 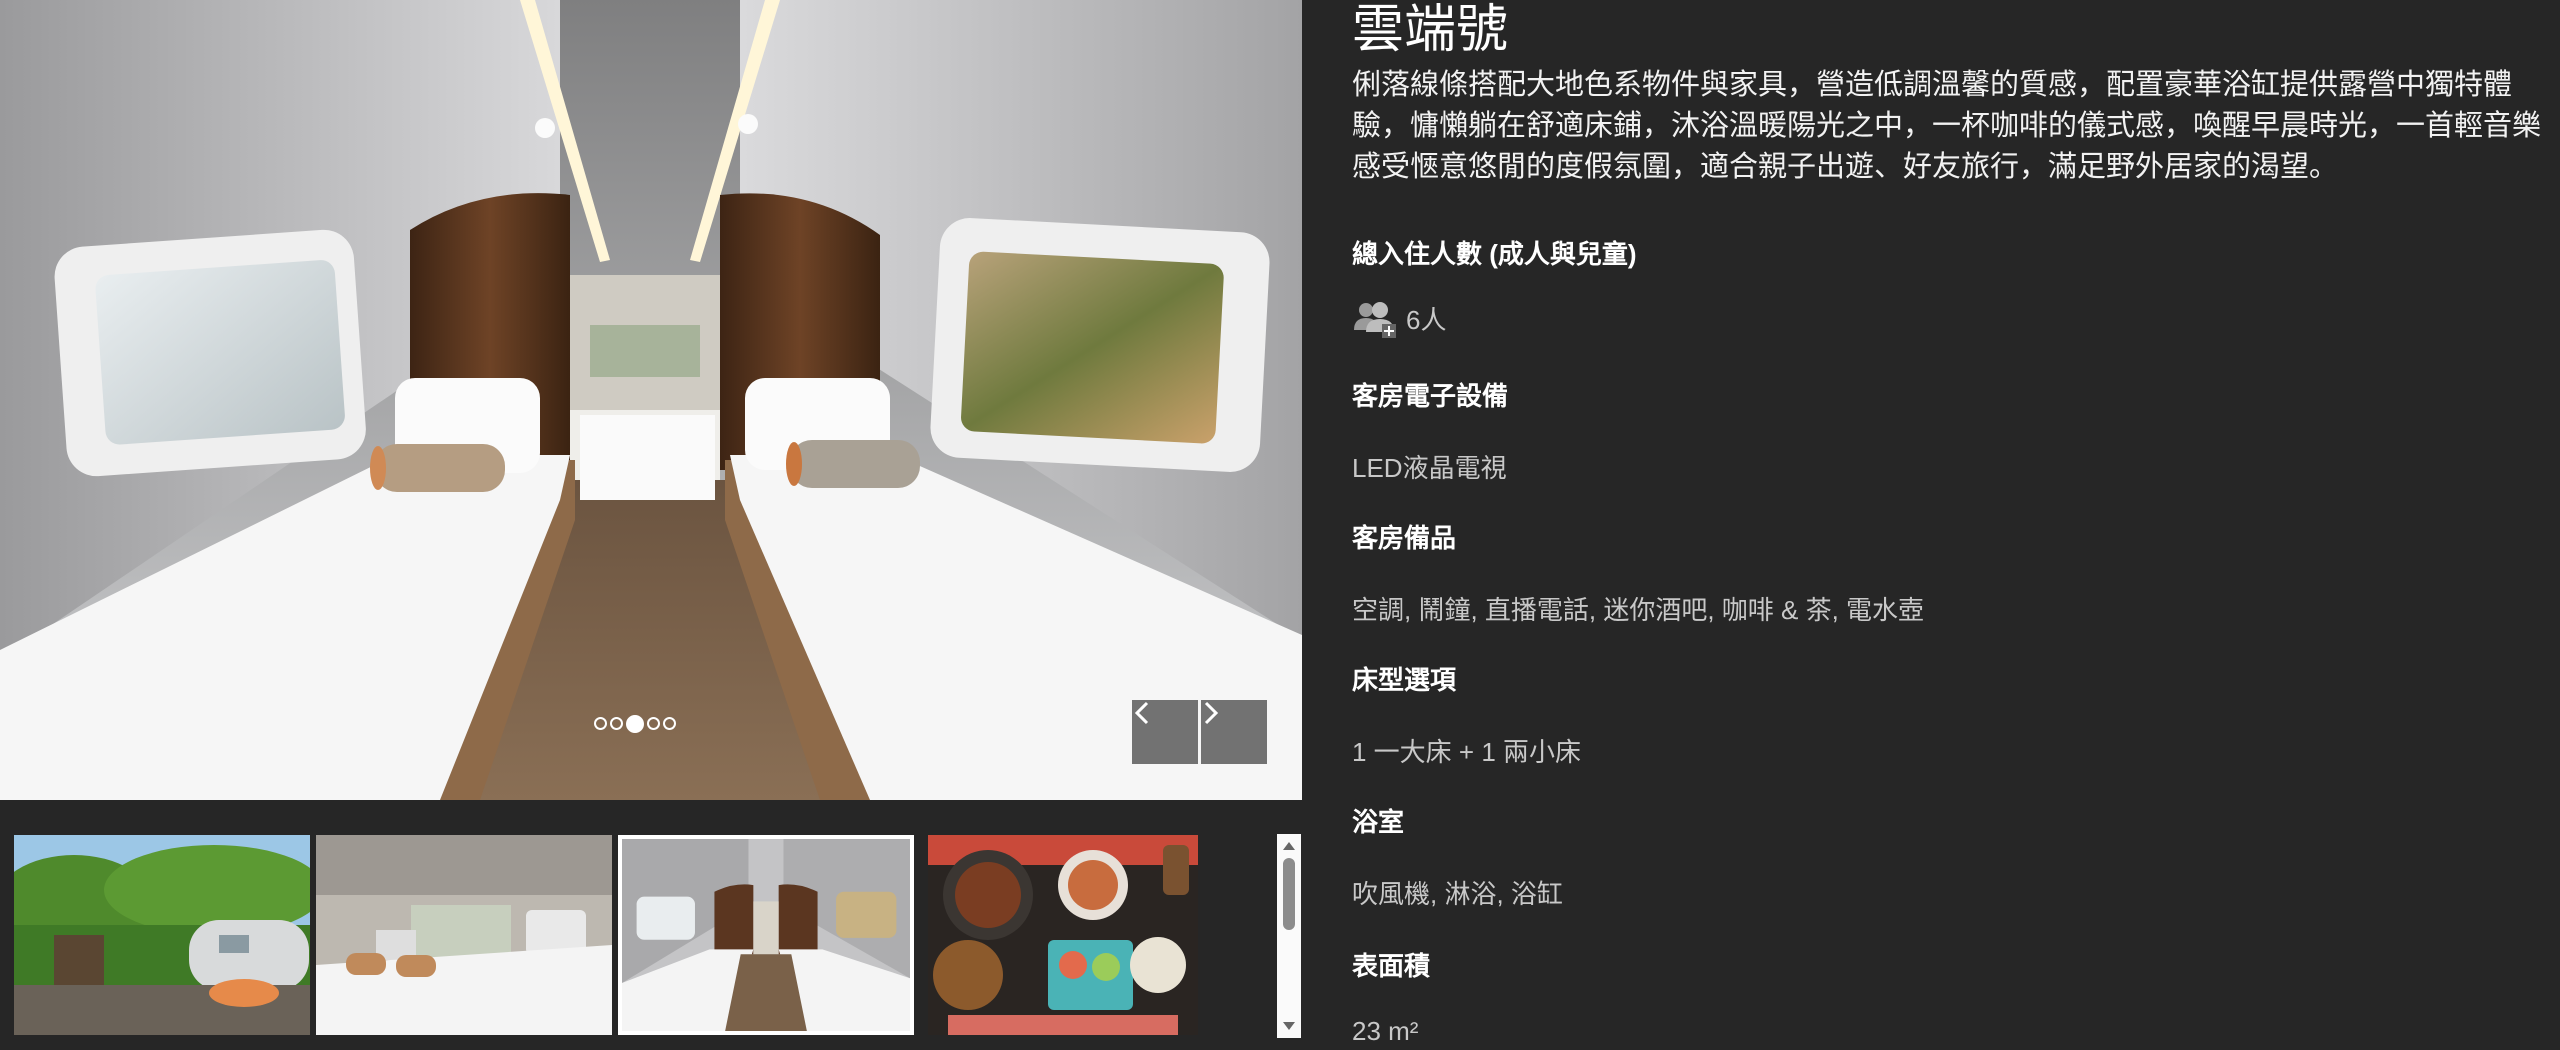 What do you see at coordinates (1430, 30) in the screenshot?
I see `room-title: 雲端號` at bounding box center [1430, 30].